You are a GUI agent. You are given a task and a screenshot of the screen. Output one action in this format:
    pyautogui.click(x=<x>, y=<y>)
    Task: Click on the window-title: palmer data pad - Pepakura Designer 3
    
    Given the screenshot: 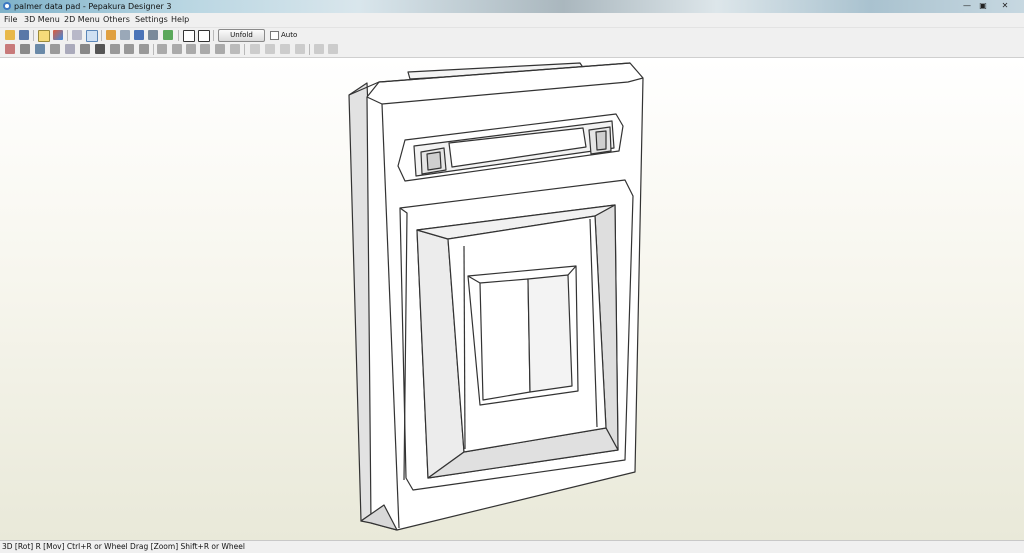 What is the action you would take?
    pyautogui.click(x=93, y=6)
    